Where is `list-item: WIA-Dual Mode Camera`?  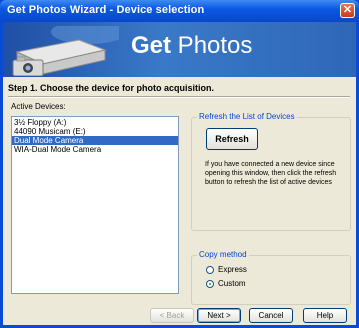 list-item: WIA-Dual Mode Camera is located at coordinates (95, 149).